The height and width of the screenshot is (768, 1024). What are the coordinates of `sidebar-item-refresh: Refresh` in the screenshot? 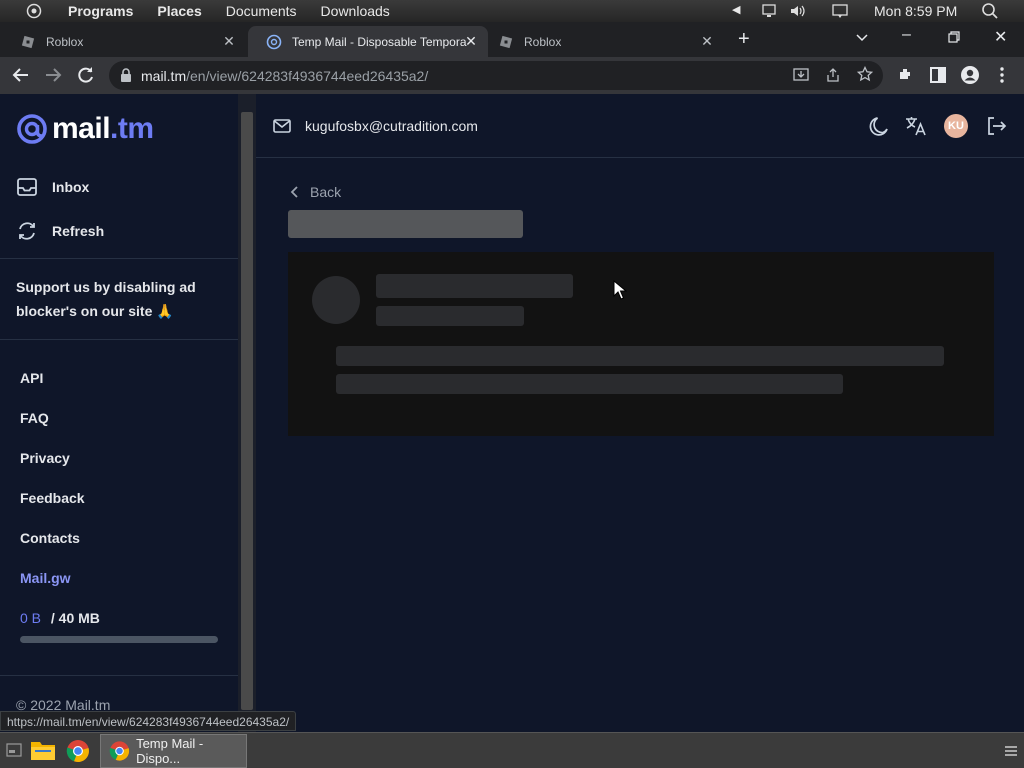 It's located at (60, 231).